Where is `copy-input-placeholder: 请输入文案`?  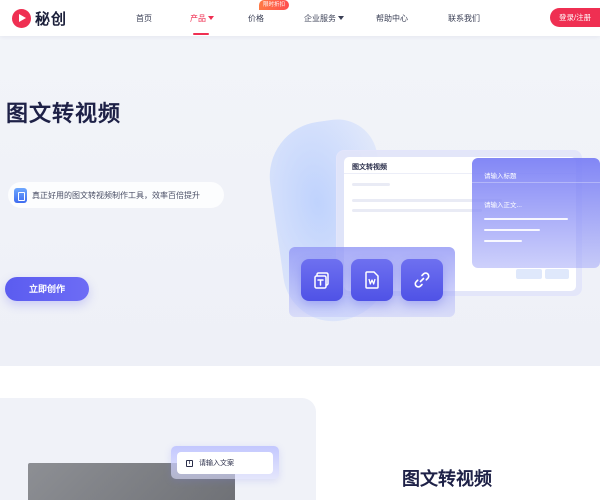
copy-input-placeholder: 请输入文案 is located at coordinates (216, 463).